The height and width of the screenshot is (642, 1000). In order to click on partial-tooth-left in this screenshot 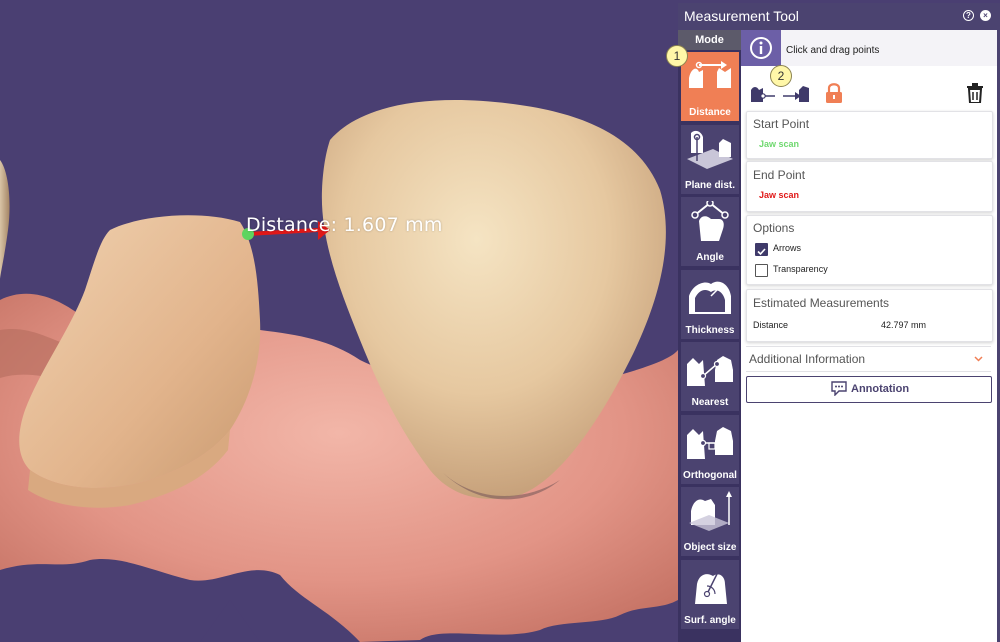, I will do `click(5, 220)`.